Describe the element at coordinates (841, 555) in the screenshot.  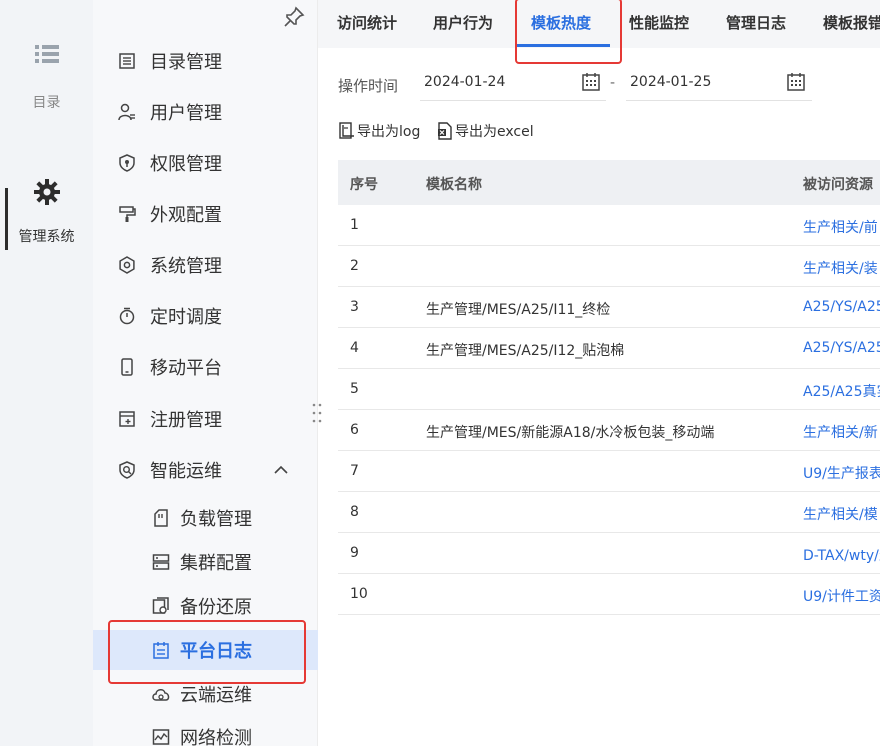
I see `resource-link: D-TAX/wty/生` at that location.